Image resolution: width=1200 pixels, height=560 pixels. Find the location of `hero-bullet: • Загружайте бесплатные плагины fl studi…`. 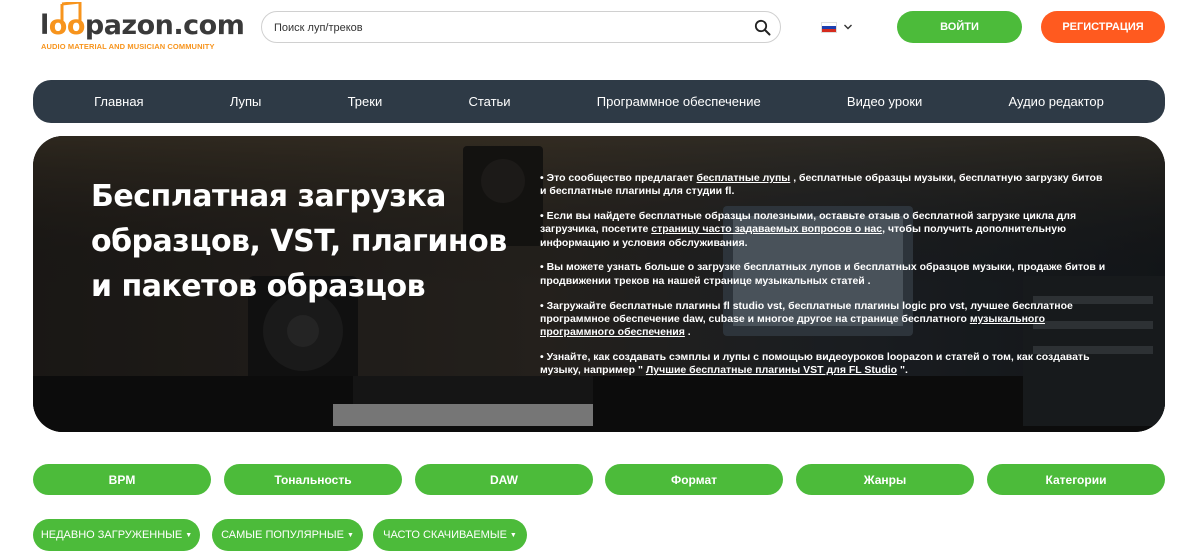

hero-bullet: • Загружайте бесплатные плагины fl studi… is located at coordinates (806, 319).